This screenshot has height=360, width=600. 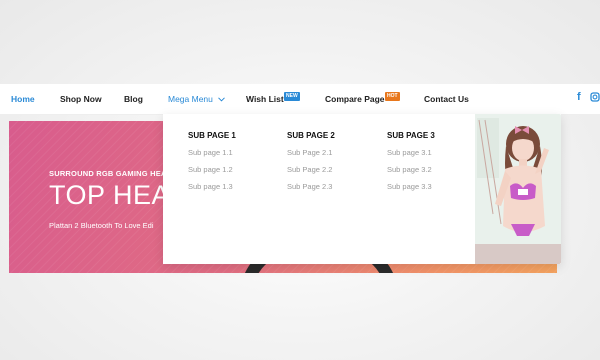 I want to click on chevron-down-icon, so click(x=222, y=99).